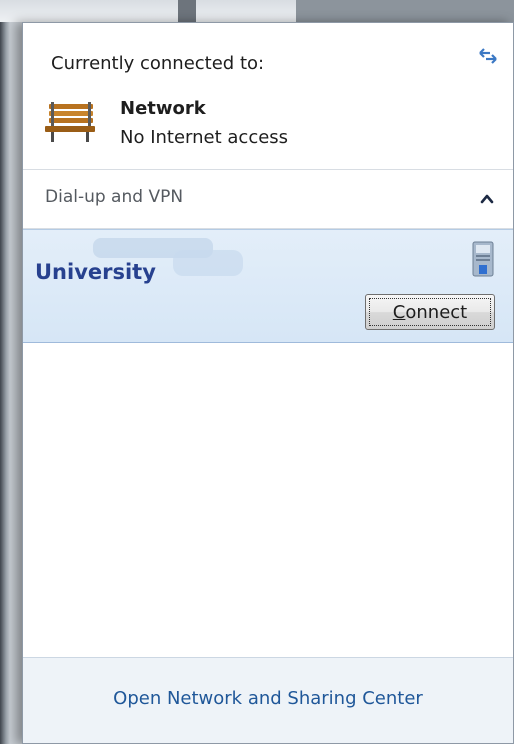  I want to click on connect-button: Connect, so click(430, 312).